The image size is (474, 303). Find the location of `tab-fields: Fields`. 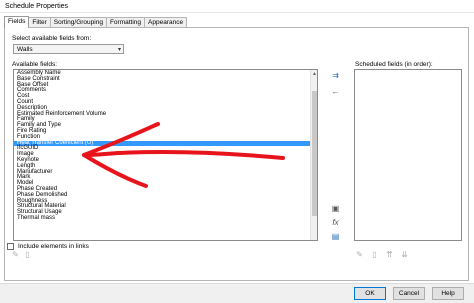

tab-fields: Fields is located at coordinates (17, 22).